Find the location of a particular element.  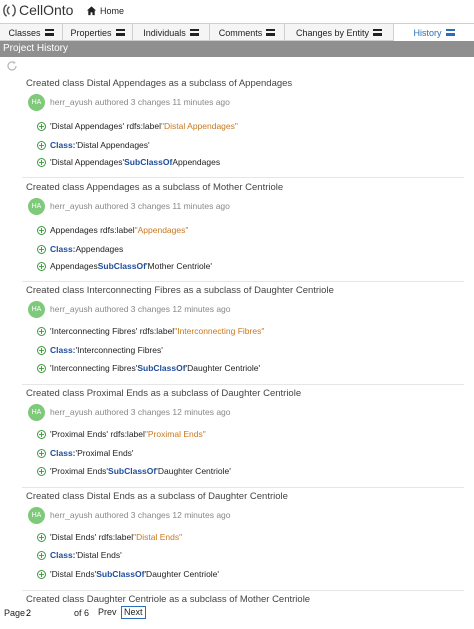

change-subject: 'Distal Ends' rdfs:label is located at coordinates (92, 537).